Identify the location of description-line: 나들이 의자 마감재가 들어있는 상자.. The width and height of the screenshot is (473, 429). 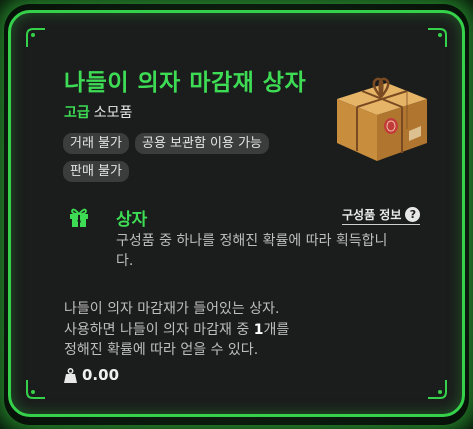
(172, 309).